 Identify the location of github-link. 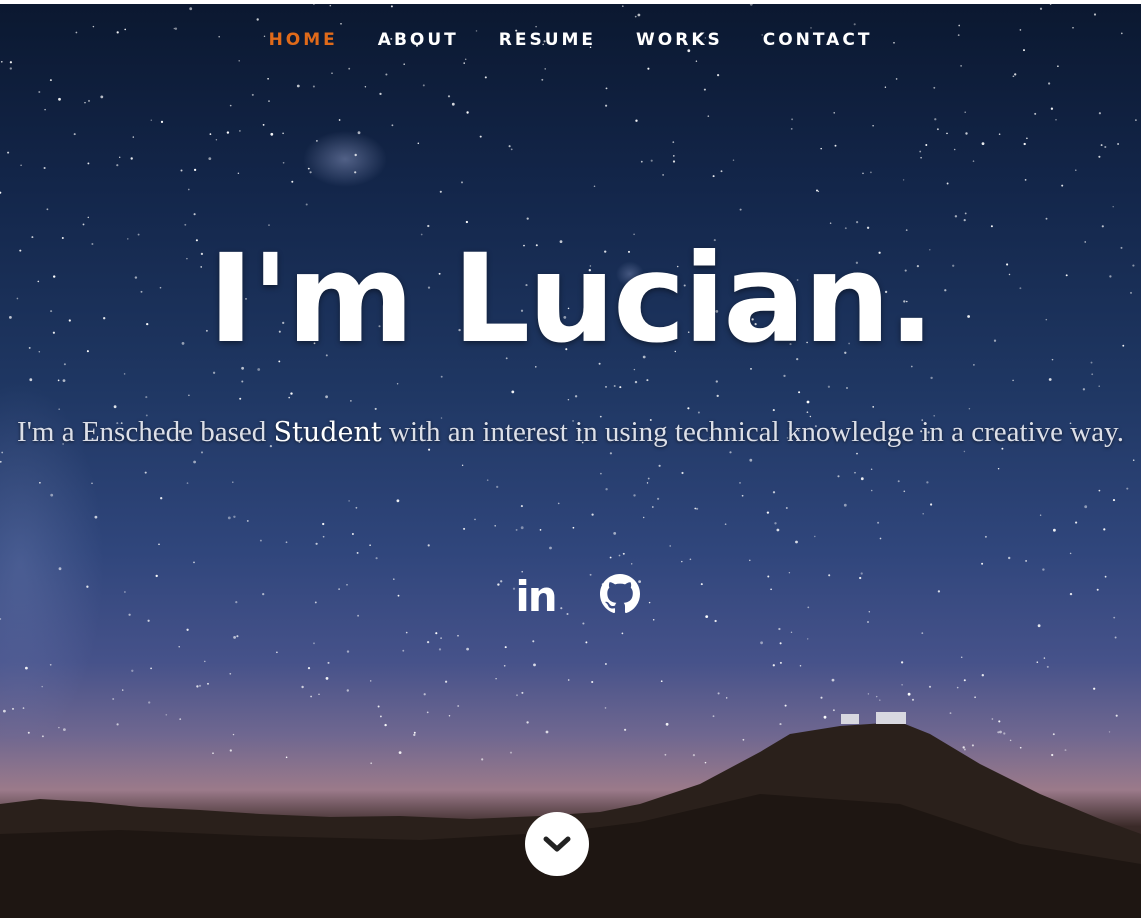
(619, 596).